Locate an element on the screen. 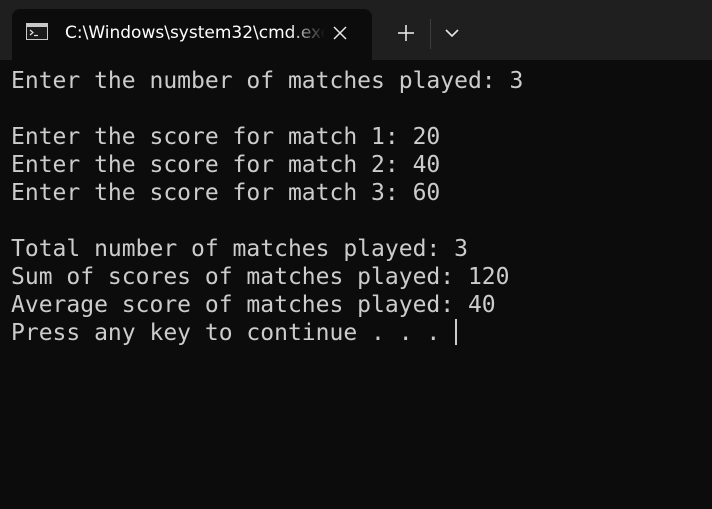 Image resolution: width=712 pixels, height=509 pixels. plus-icon is located at coordinates (406, 33).